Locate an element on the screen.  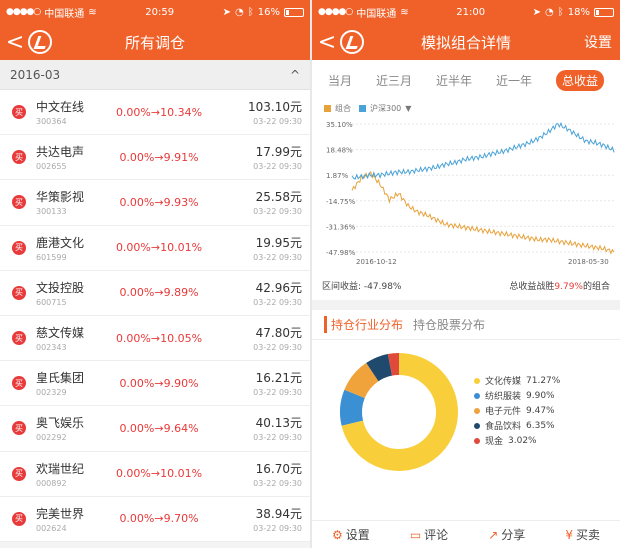
stock-info: 皇氏集团 002329 is located at coordinates (68, 383).